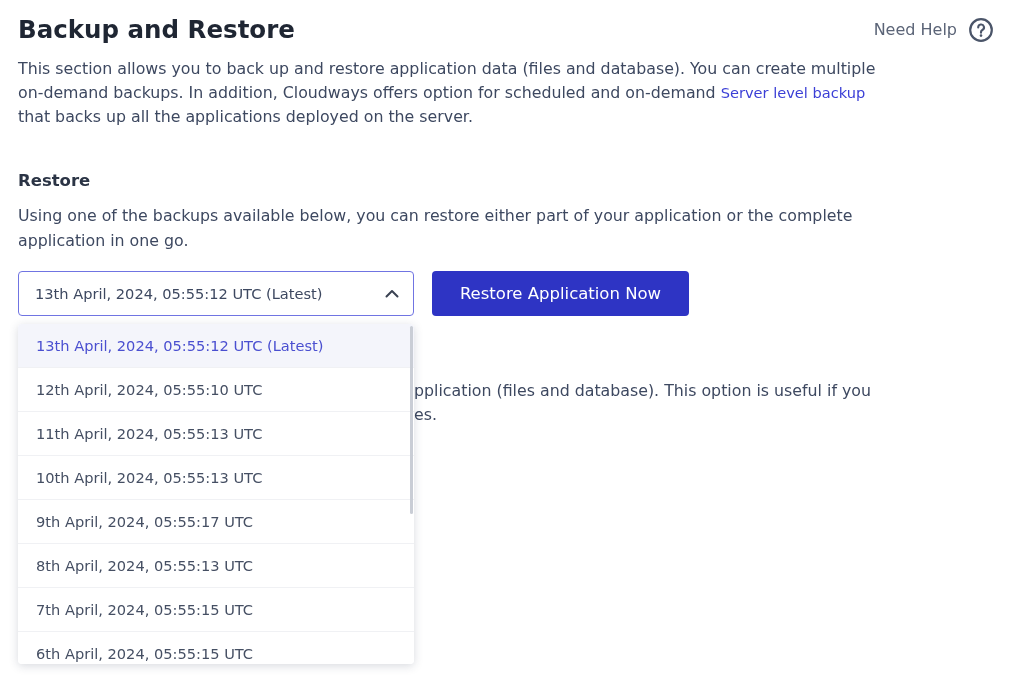 The image size is (1024, 680). I want to click on backup-option: 11th April, 2024, 05:55:13 UTC, so click(216, 434).